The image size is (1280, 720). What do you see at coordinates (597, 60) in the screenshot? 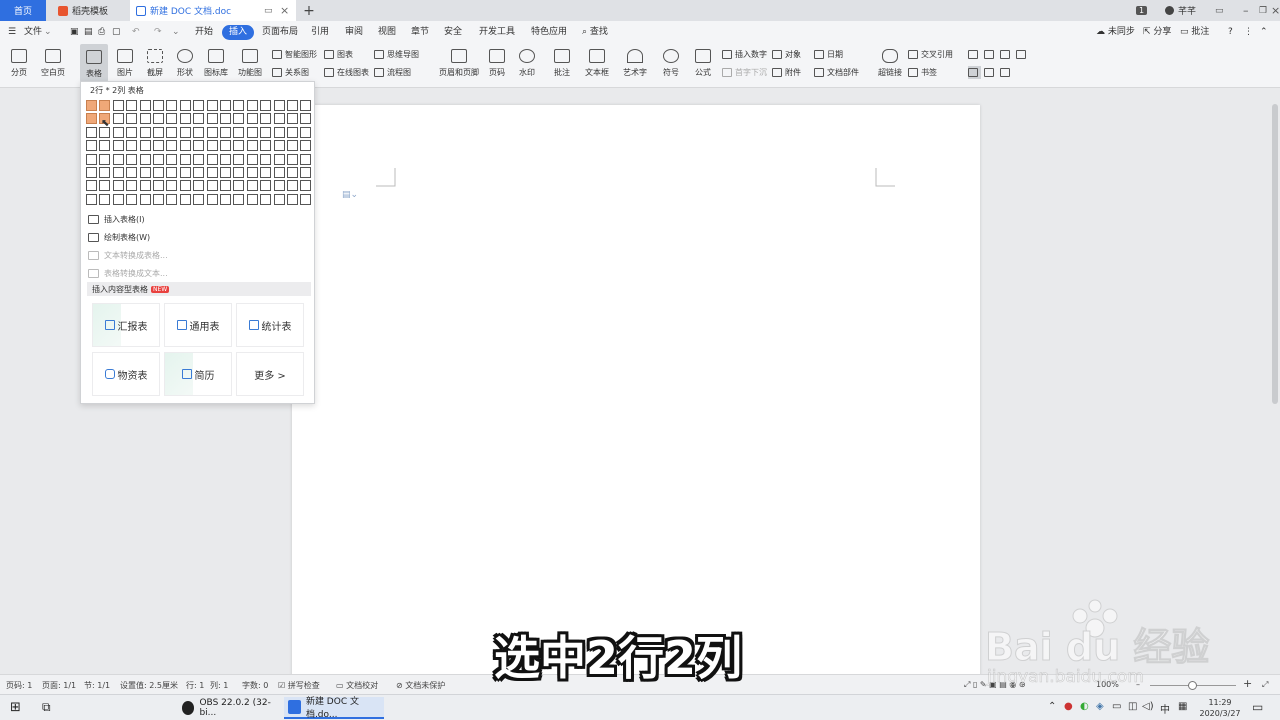
I see `textbox-button: 文本框` at bounding box center [597, 60].